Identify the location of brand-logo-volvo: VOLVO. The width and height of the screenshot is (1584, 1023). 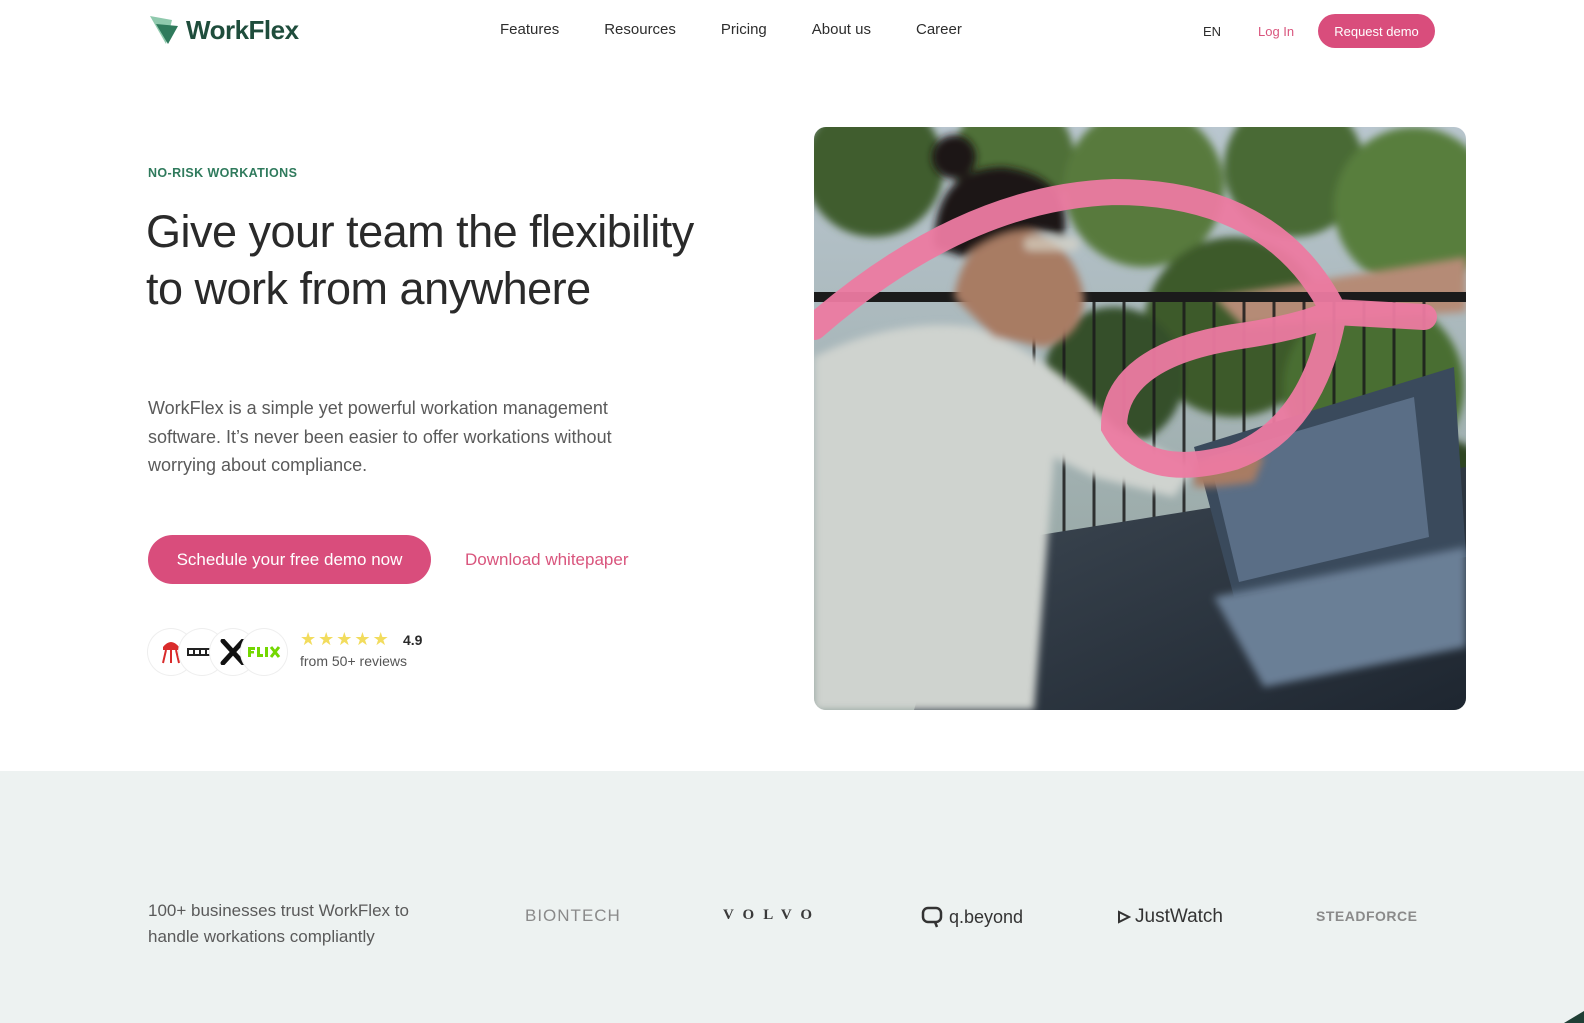
(772, 915).